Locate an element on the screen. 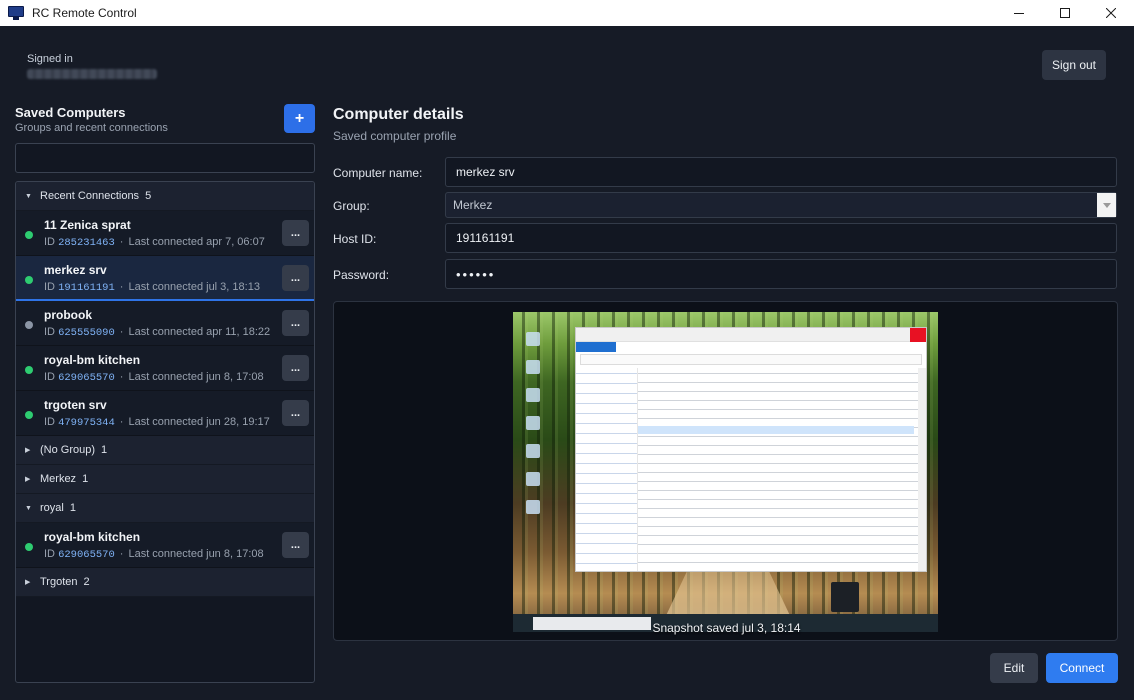 This screenshot has height=700, width=1134. window-title: RC Remote Control is located at coordinates (84, 13).